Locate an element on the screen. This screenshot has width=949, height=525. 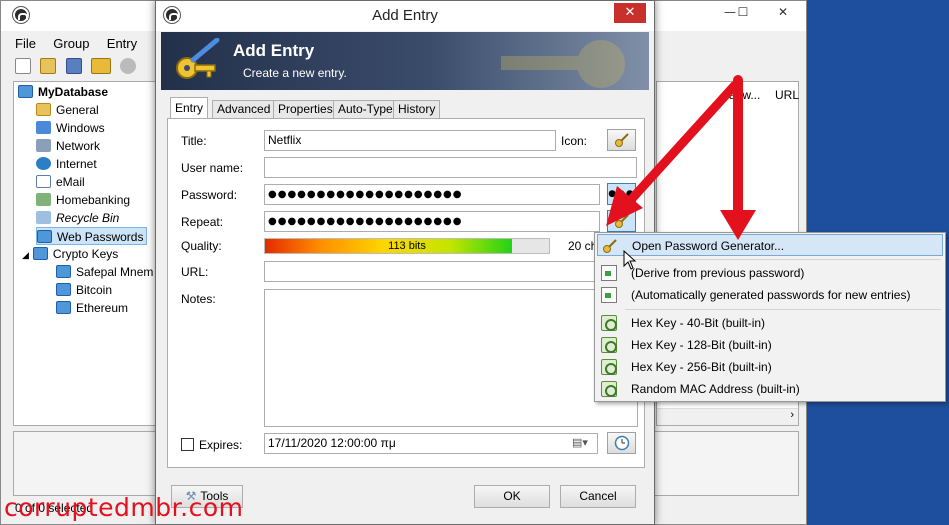
tree-item-ethereum: Ethereum is located at coordinates (92, 308).